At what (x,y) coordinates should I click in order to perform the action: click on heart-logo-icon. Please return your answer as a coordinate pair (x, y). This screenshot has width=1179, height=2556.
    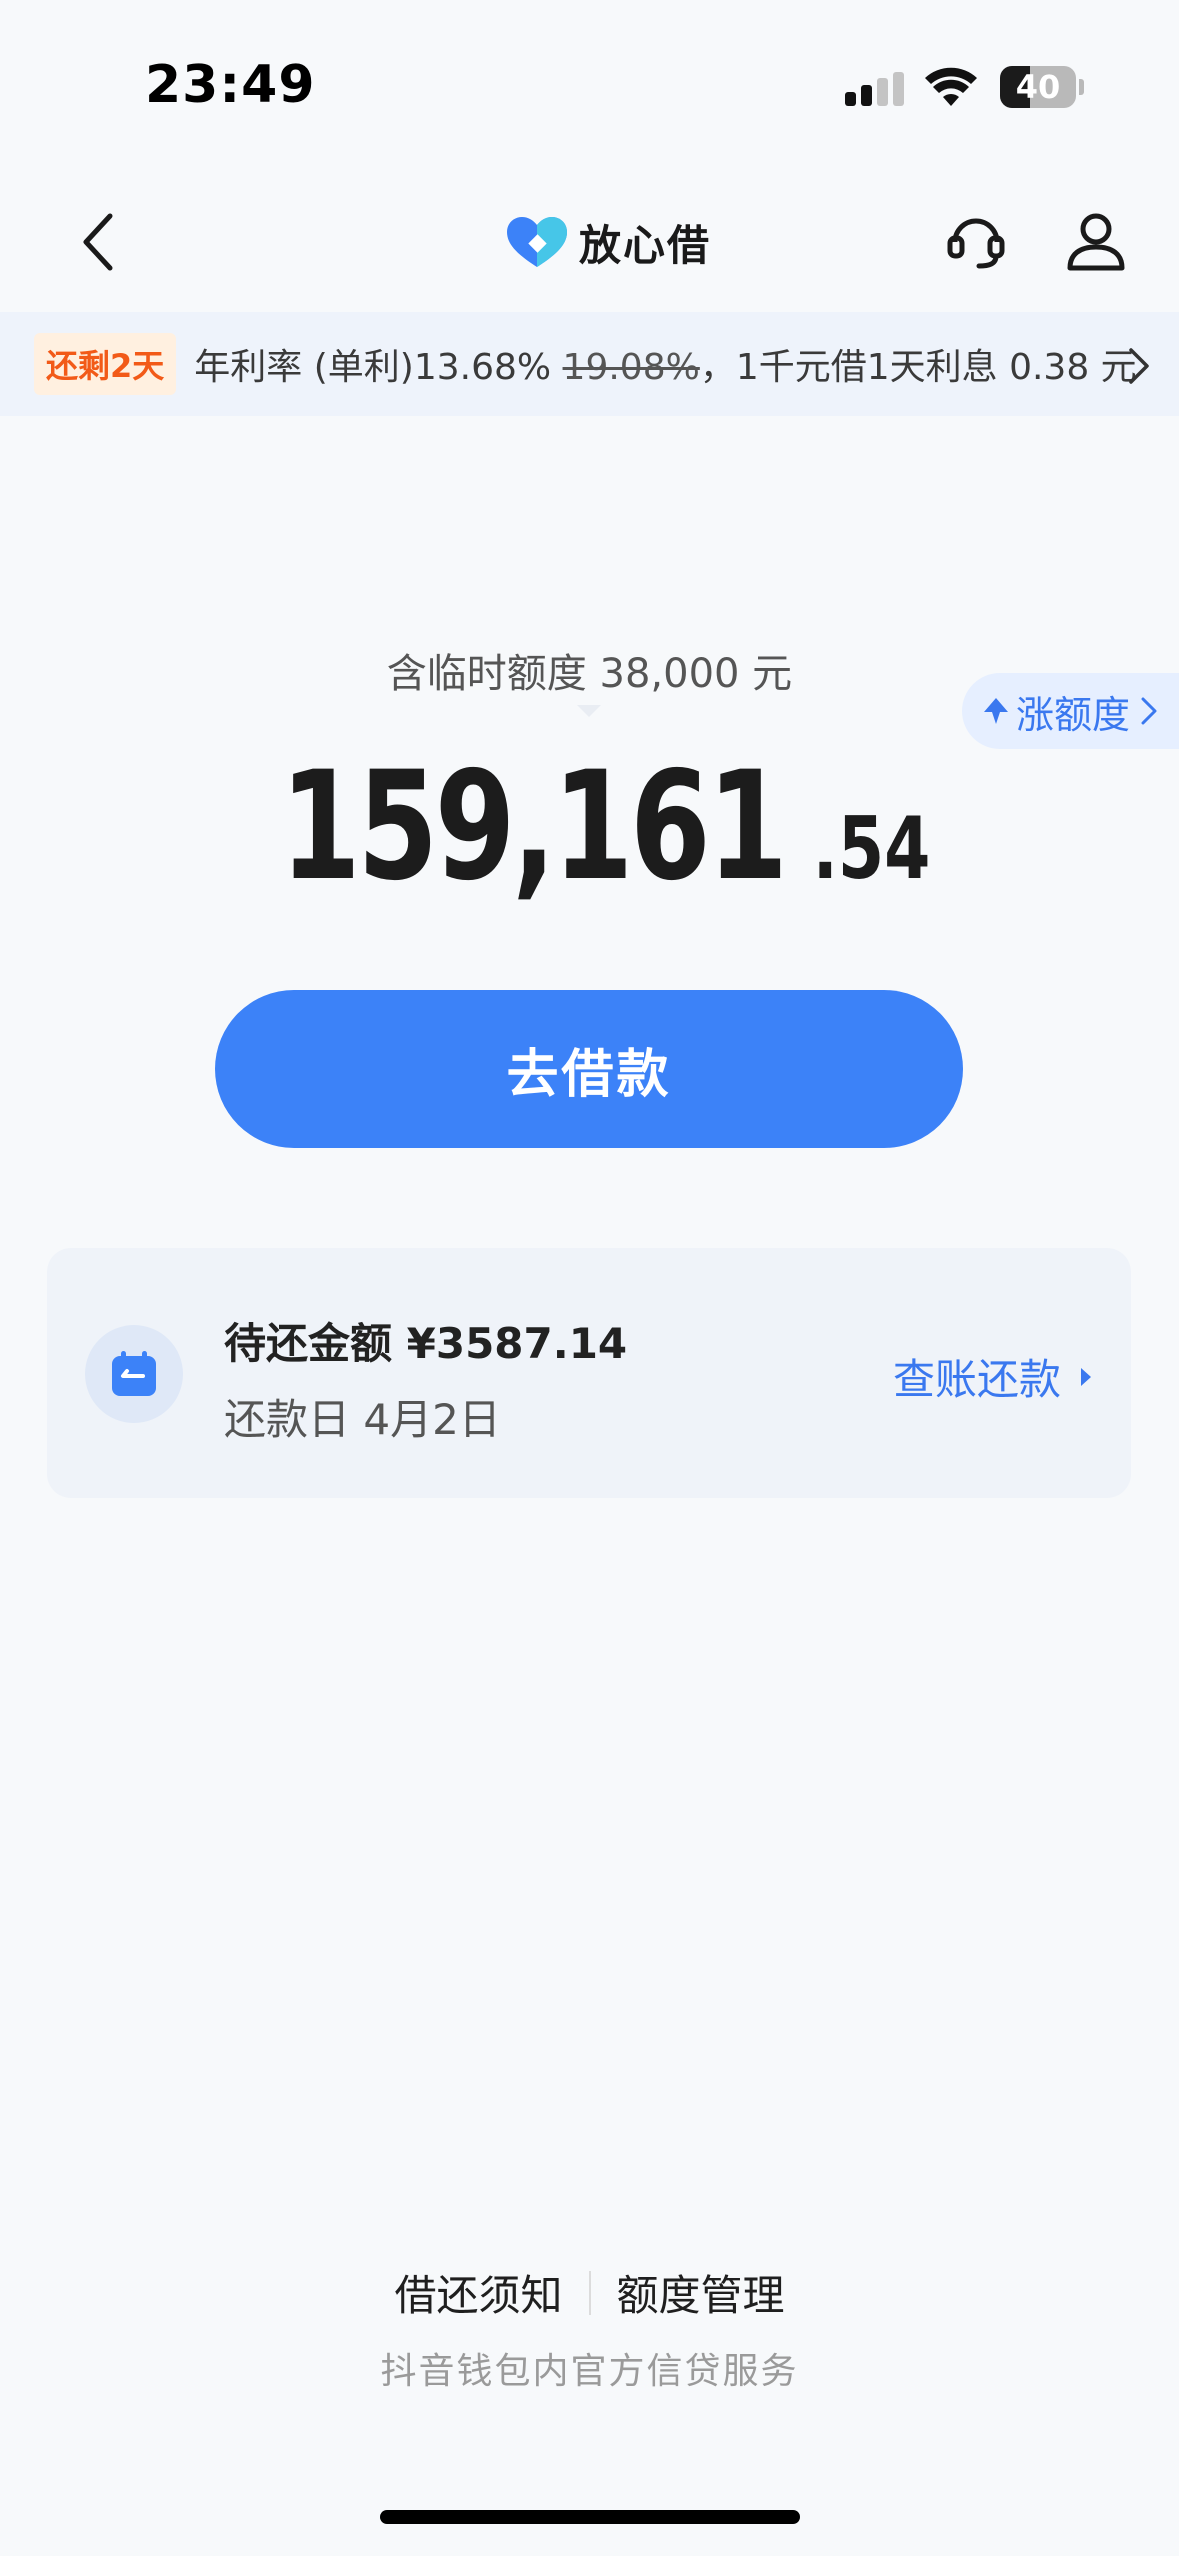
    Looking at the image, I should click on (537, 242).